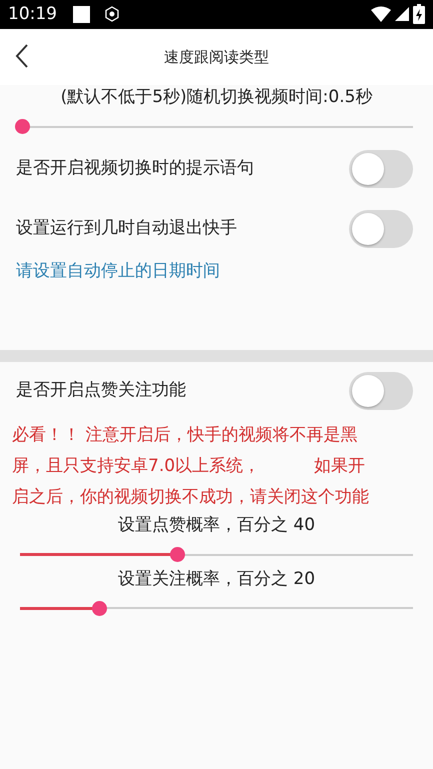 The height and width of the screenshot is (769, 433). What do you see at coordinates (32, 14) in the screenshot?
I see `clock-text: 10:19` at bounding box center [32, 14].